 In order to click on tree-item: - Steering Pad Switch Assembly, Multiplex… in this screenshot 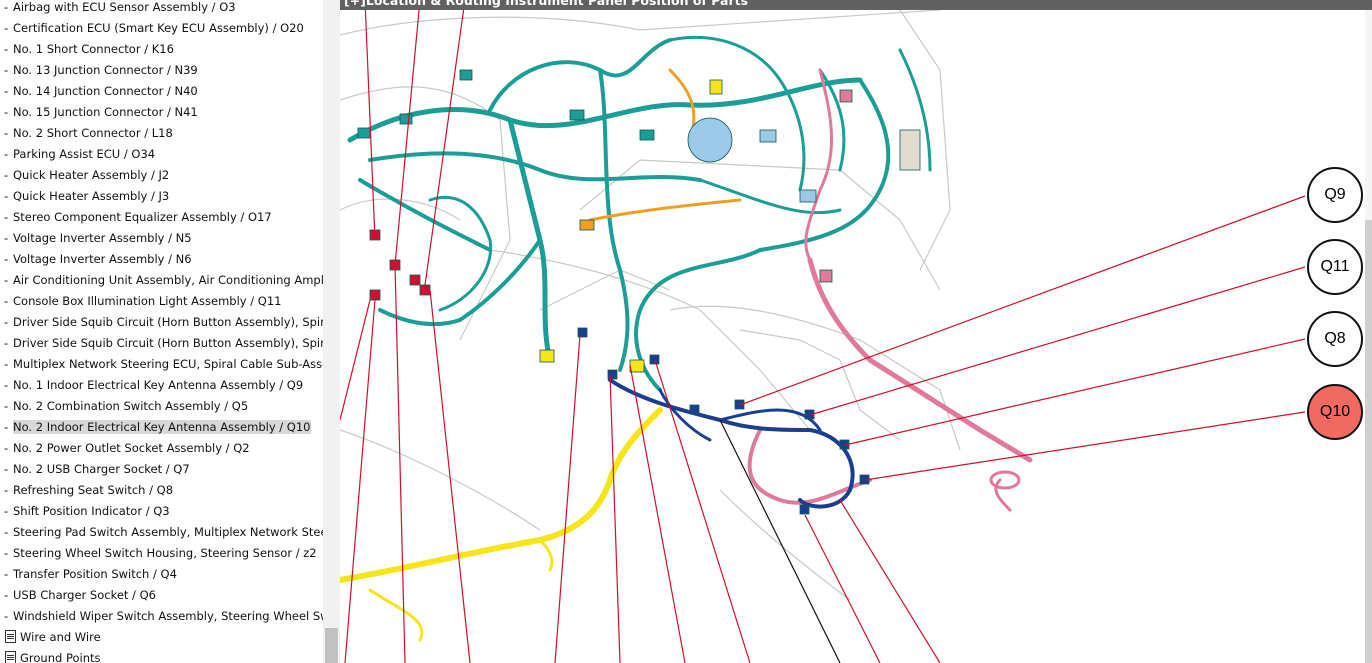, I will do `click(161, 532)`.